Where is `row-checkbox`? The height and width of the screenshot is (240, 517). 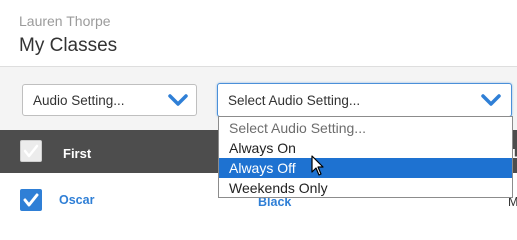 row-checkbox is located at coordinates (31, 200).